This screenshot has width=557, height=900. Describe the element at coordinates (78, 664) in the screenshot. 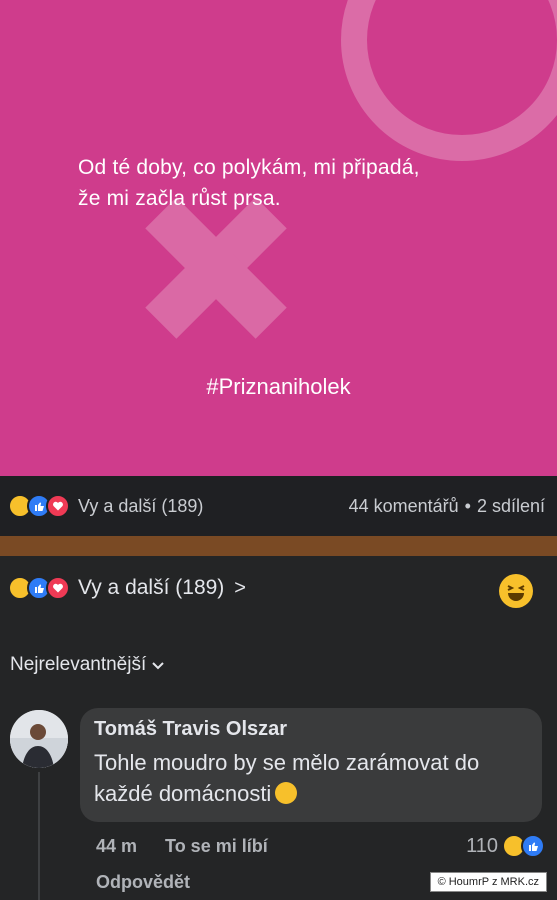

I see `sort-label: Nejrelevantnější` at that location.